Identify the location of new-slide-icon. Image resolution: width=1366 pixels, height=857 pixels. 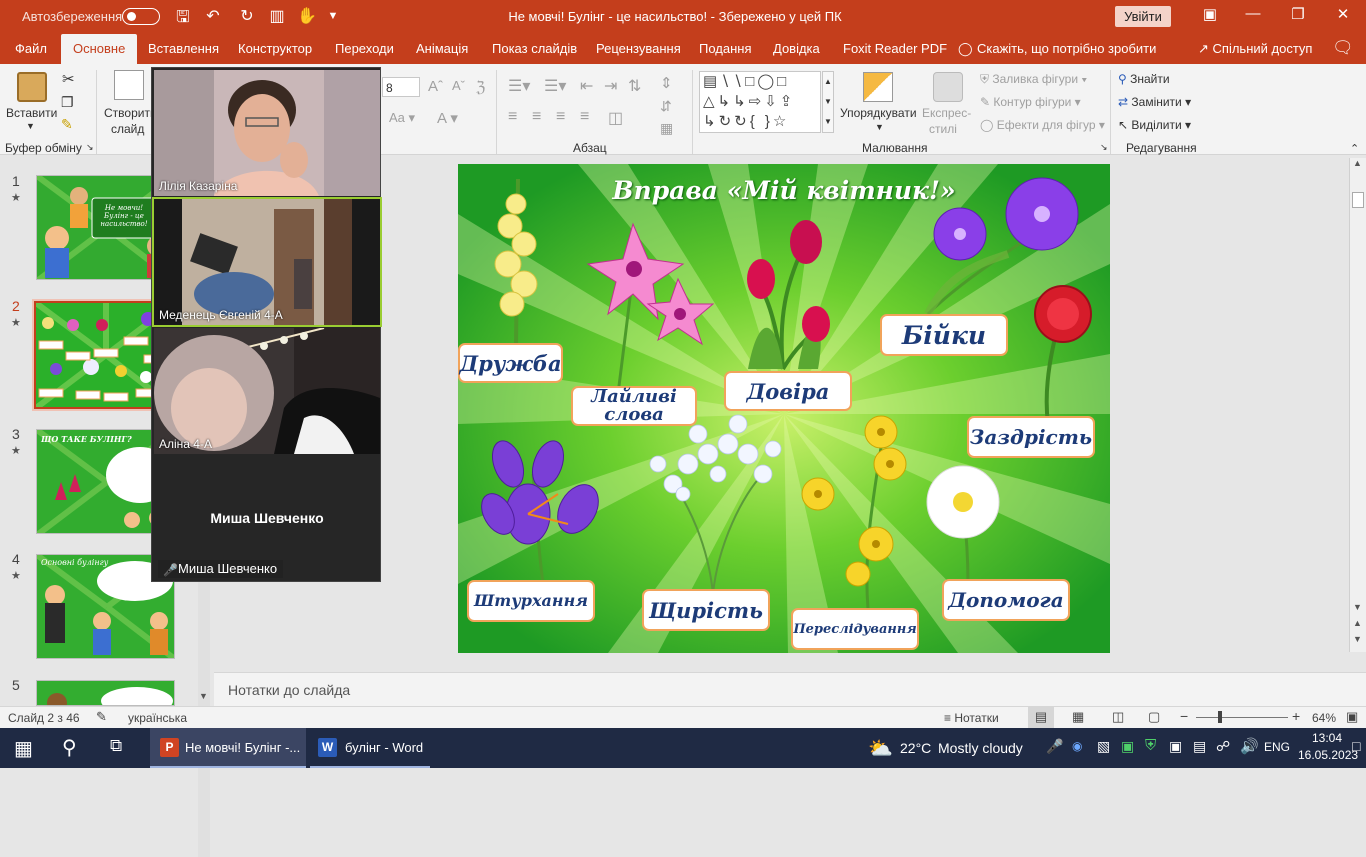
(129, 85).